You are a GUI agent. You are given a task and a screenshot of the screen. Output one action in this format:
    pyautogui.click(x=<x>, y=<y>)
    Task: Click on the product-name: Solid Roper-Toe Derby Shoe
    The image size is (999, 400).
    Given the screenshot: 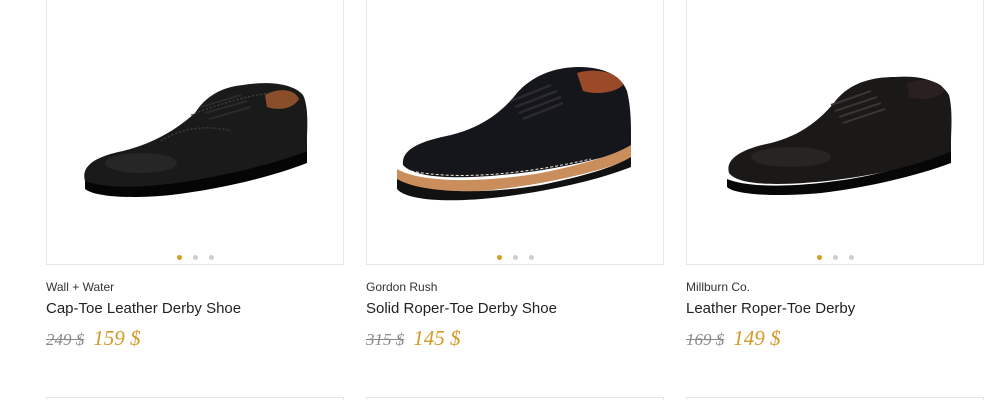 What is the action you would take?
    pyautogui.click(x=516, y=309)
    